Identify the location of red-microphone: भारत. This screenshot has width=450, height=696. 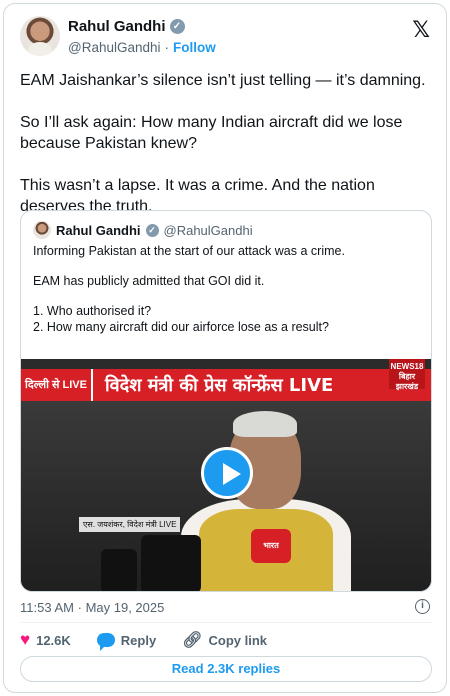
(271, 546).